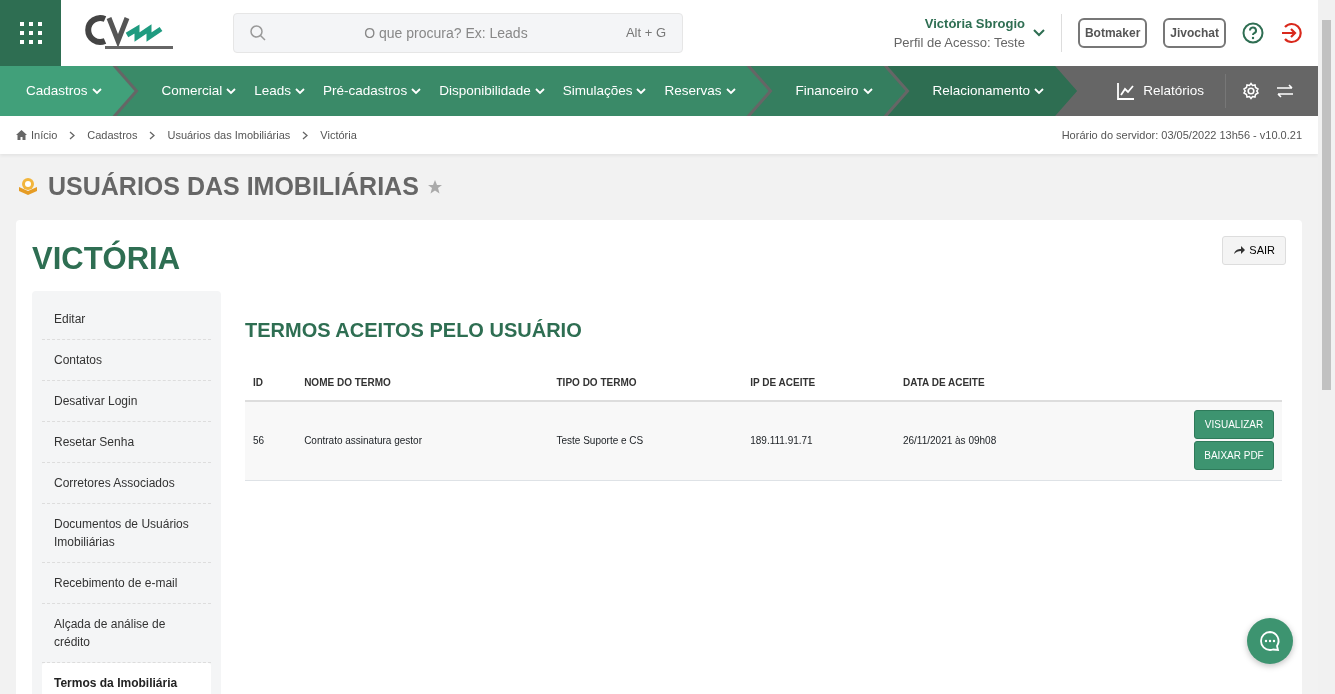  Describe the element at coordinates (126, 678) in the screenshot. I see `sidebar-item: Termos da Imobiliária` at that location.